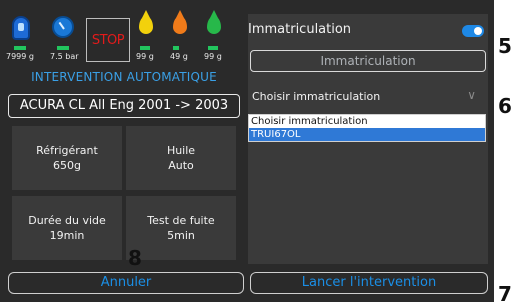  I want to click on oil-label: Huile, so click(181, 150).